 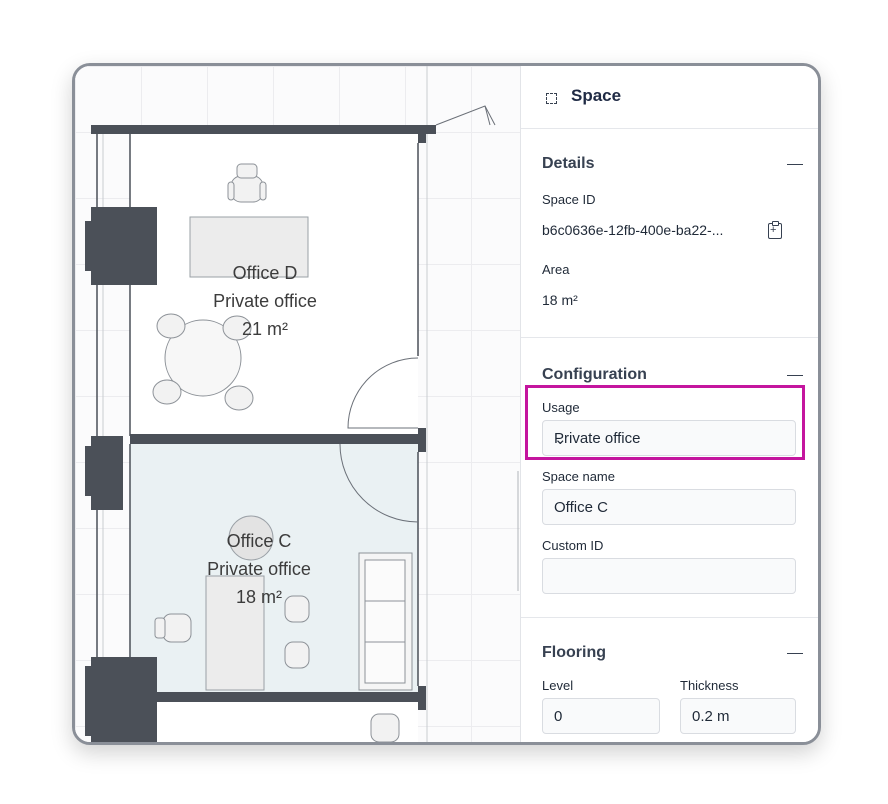 I want to click on configuration-collapse-icon, so click(x=795, y=375).